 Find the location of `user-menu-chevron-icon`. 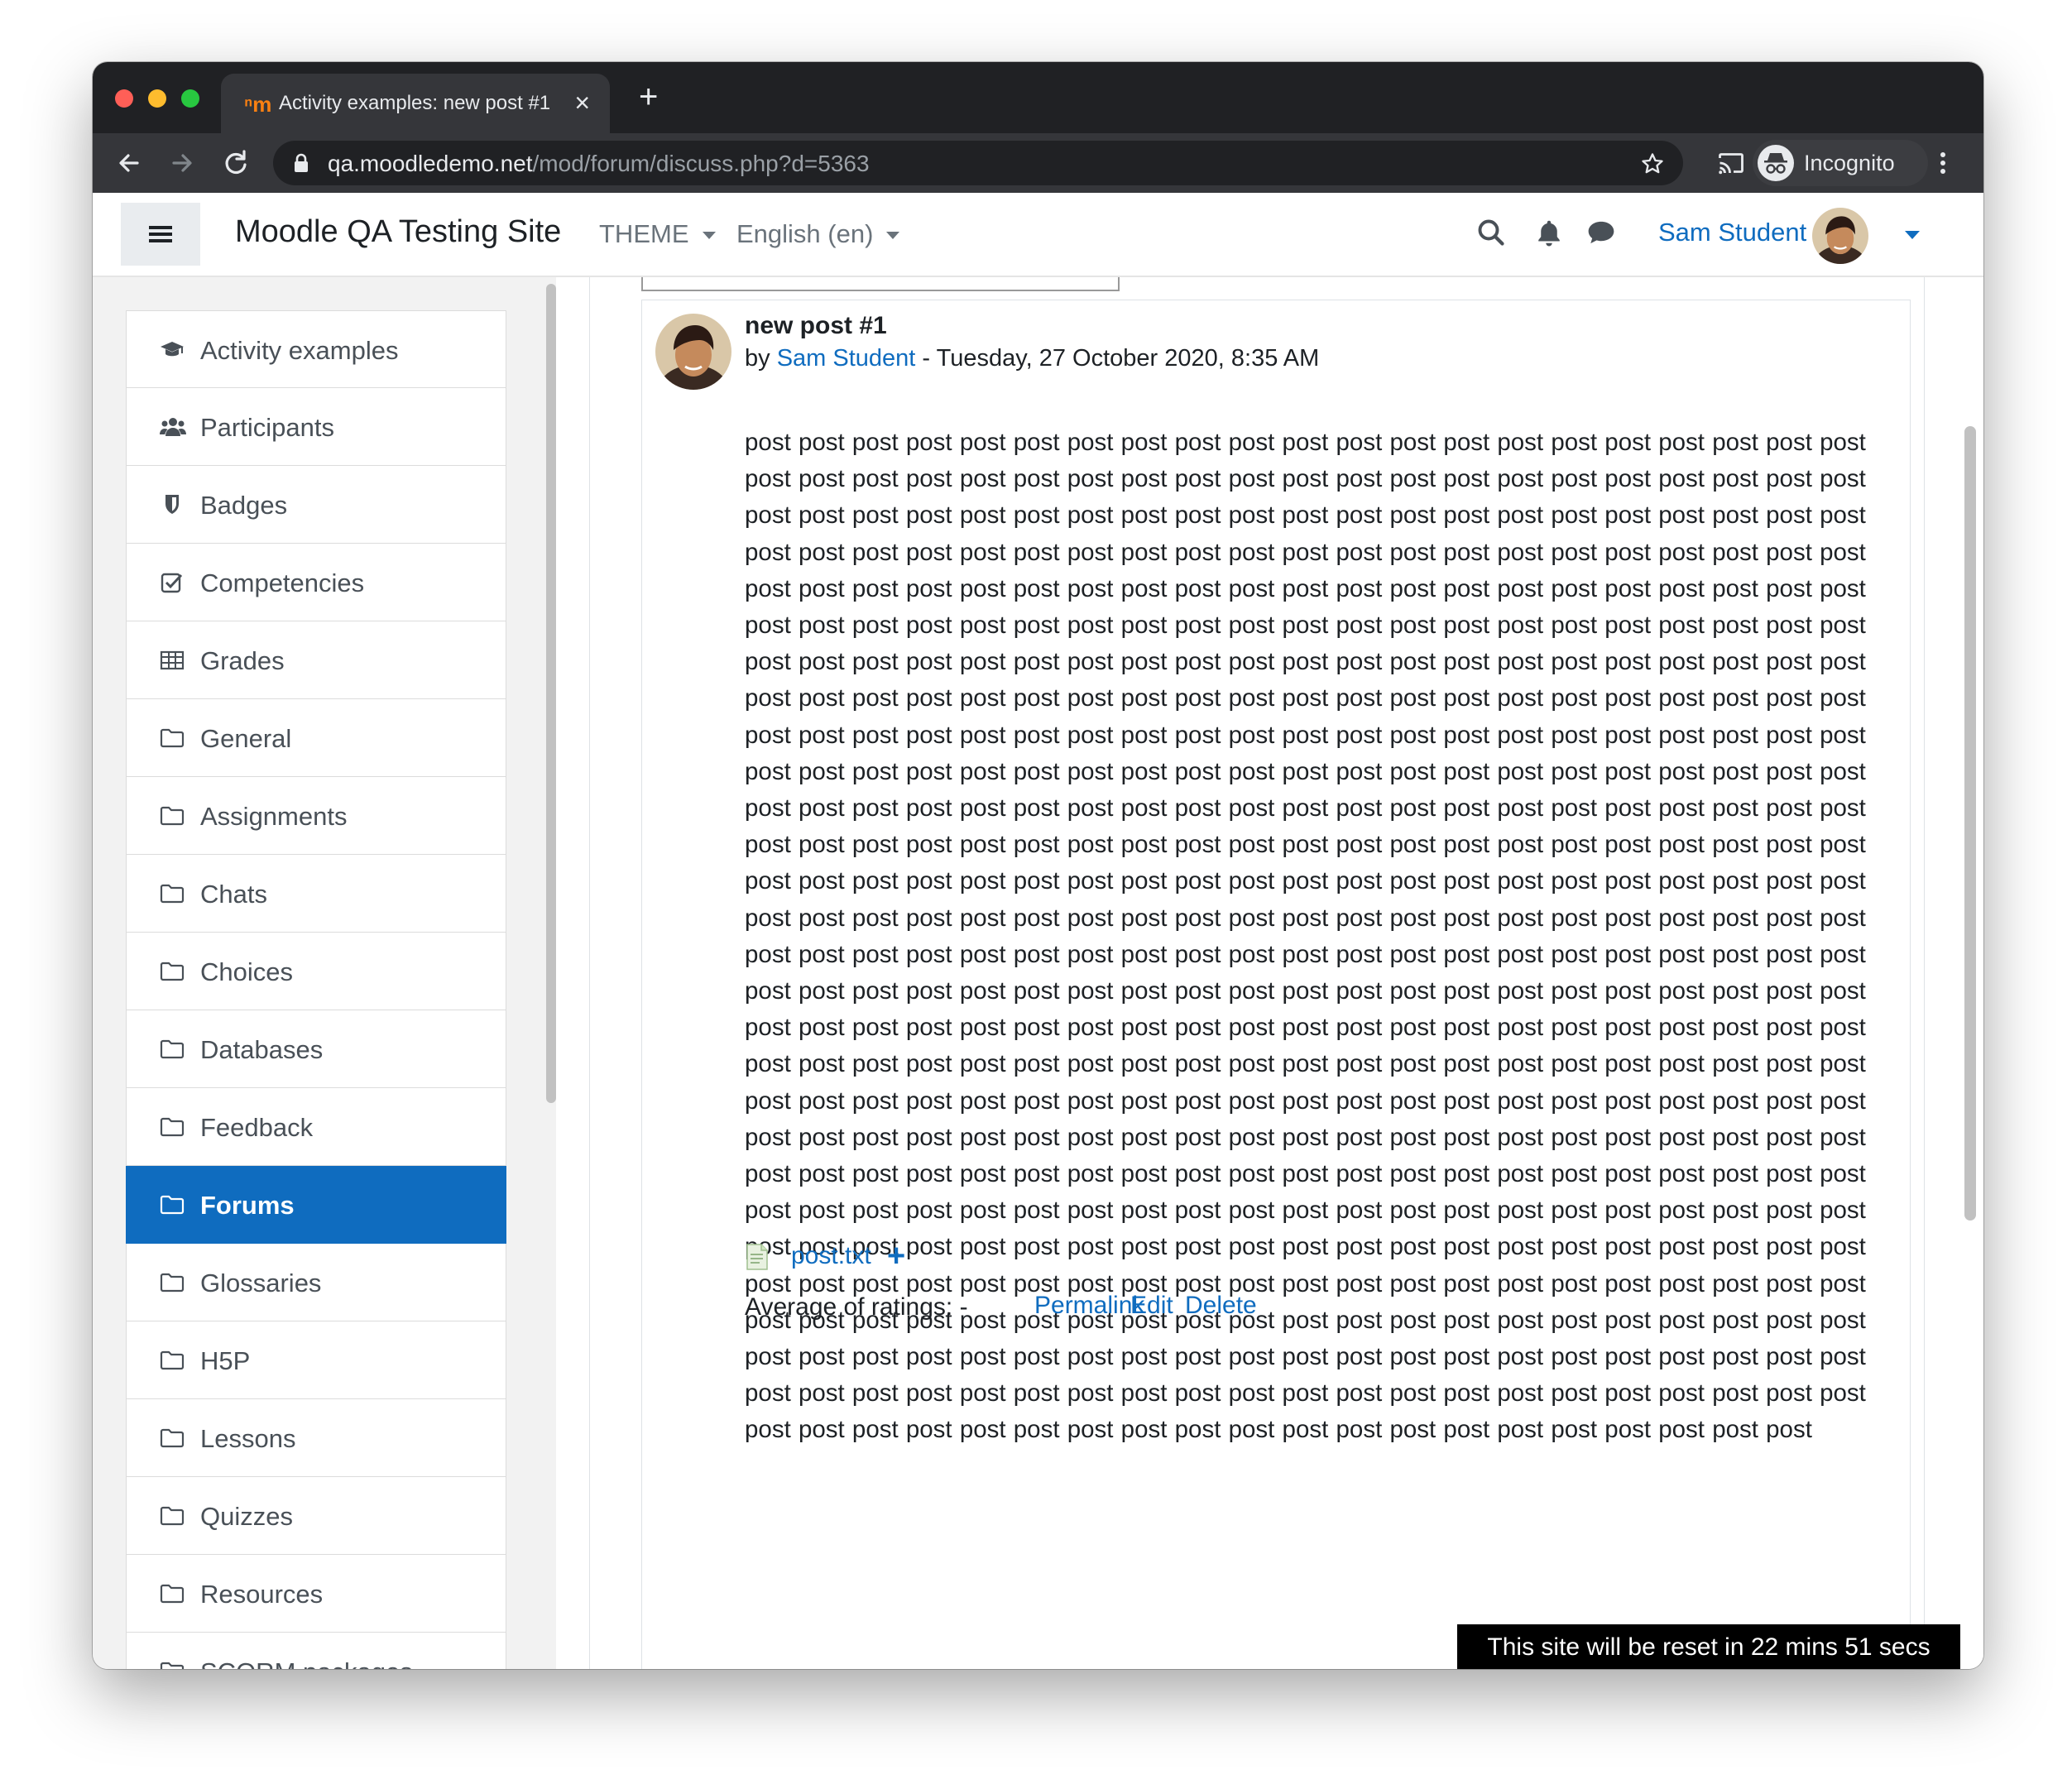

user-menu-chevron-icon is located at coordinates (1912, 235).